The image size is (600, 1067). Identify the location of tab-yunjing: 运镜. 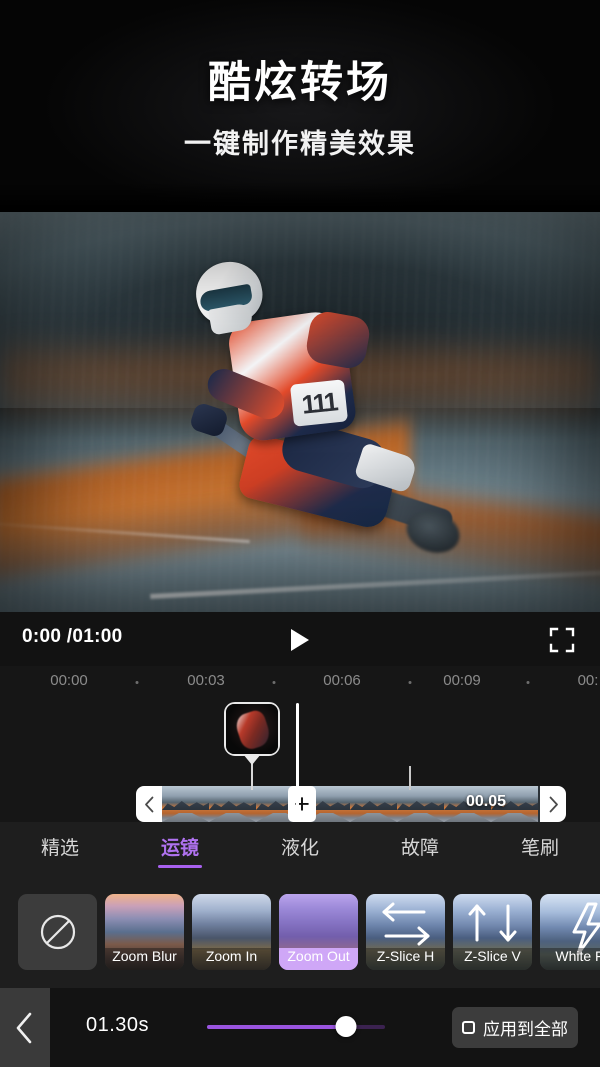
(180, 849).